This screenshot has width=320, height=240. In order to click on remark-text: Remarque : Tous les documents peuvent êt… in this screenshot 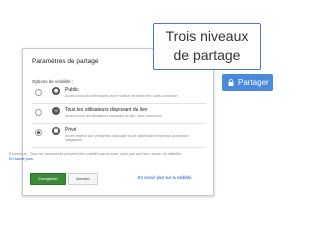, I will do `click(96, 154)`.